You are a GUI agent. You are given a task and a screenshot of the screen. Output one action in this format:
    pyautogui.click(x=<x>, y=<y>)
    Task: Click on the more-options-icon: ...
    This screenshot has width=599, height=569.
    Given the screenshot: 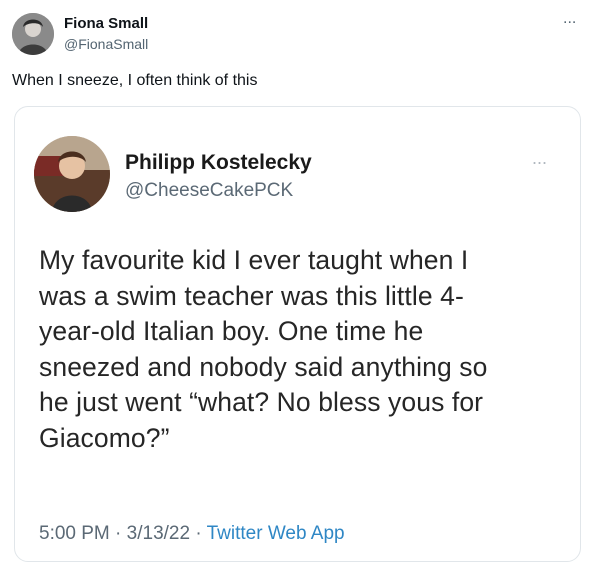 What is the action you would take?
    pyautogui.click(x=569, y=19)
    